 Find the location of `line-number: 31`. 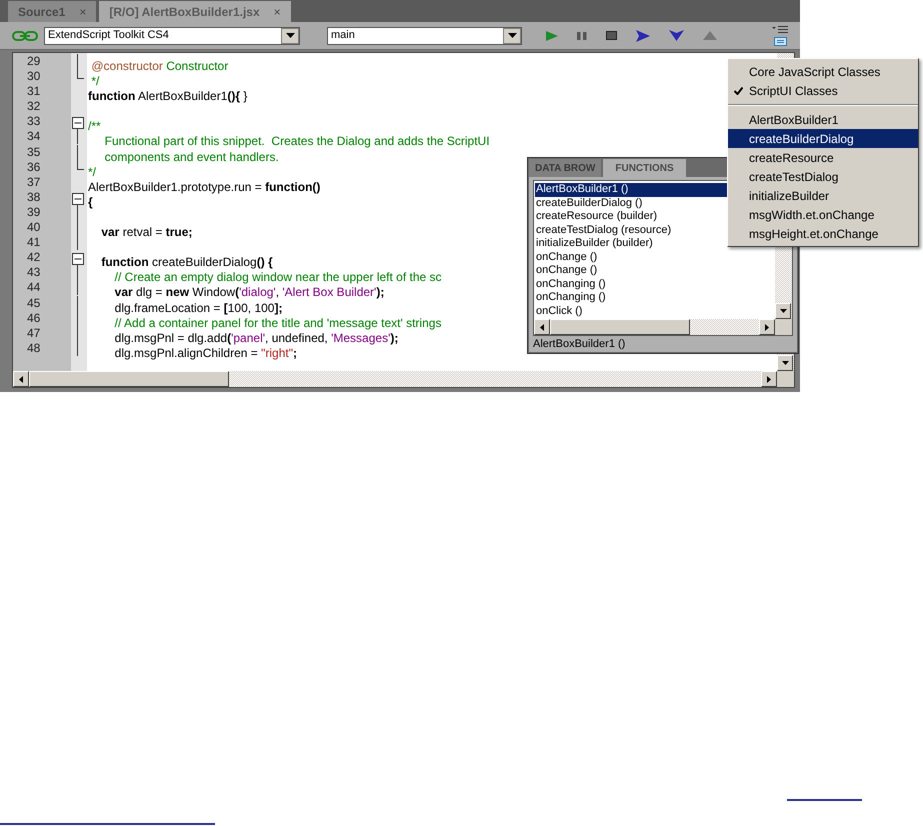

line-number: 31 is located at coordinates (34, 92).